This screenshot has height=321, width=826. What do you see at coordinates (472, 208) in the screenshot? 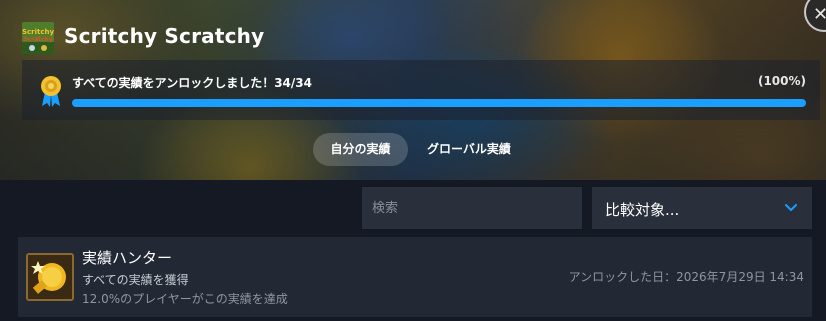
I see `search-input` at bounding box center [472, 208].